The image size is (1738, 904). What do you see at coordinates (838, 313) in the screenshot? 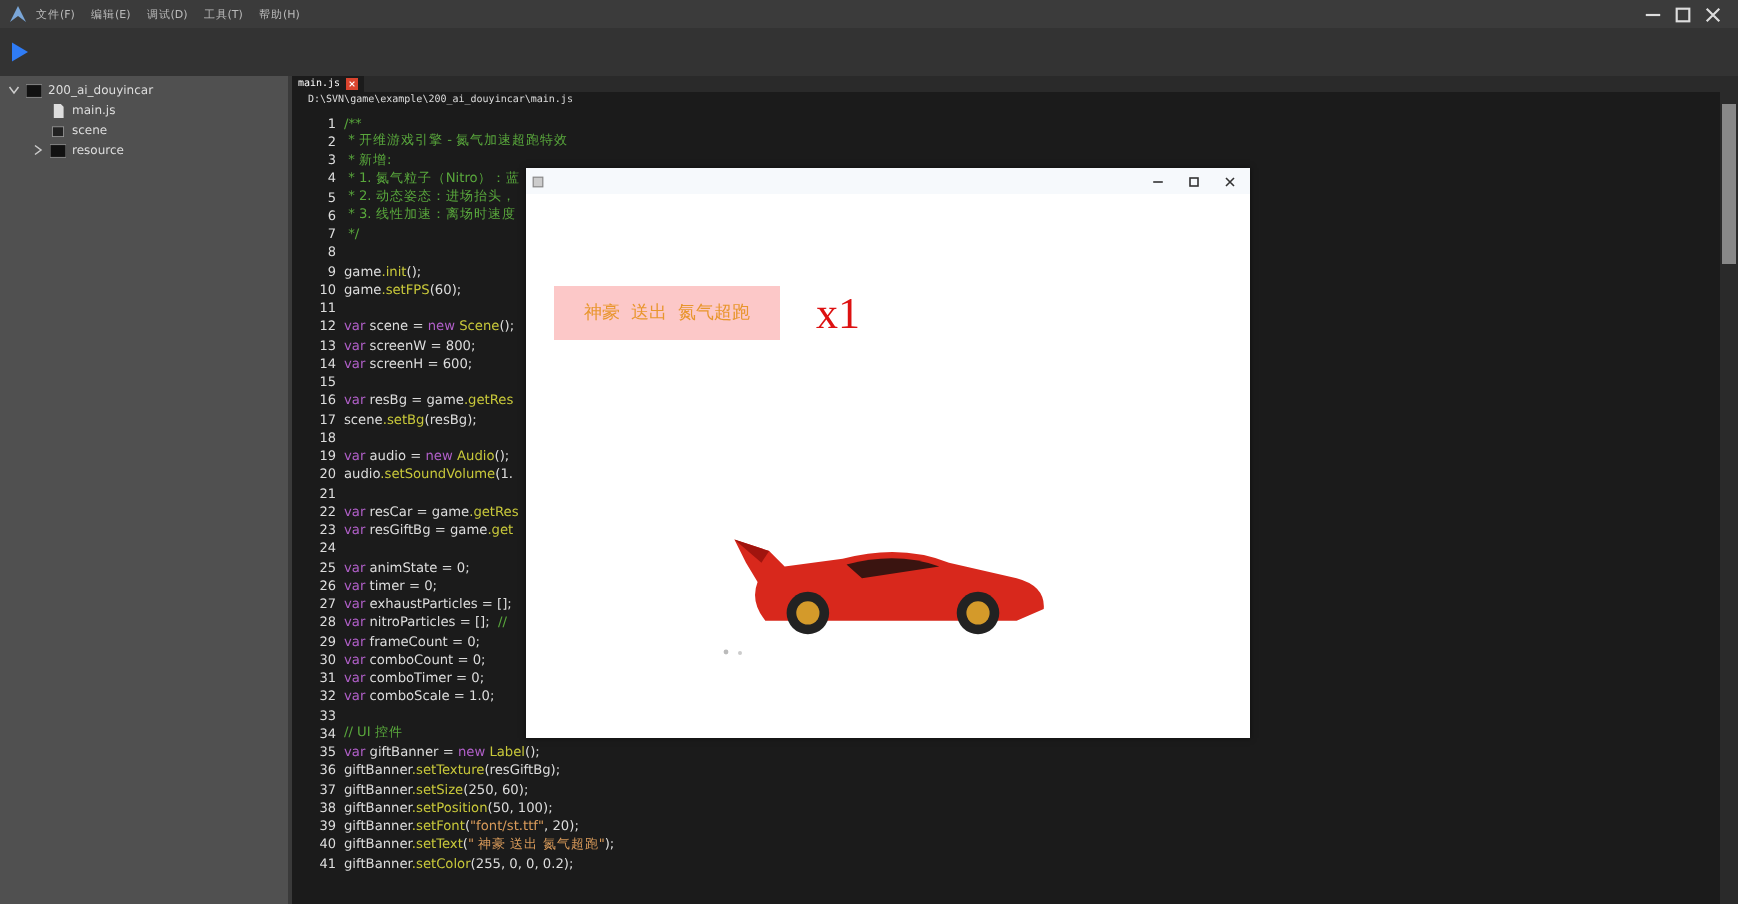
I see `combo-count: x1` at bounding box center [838, 313].